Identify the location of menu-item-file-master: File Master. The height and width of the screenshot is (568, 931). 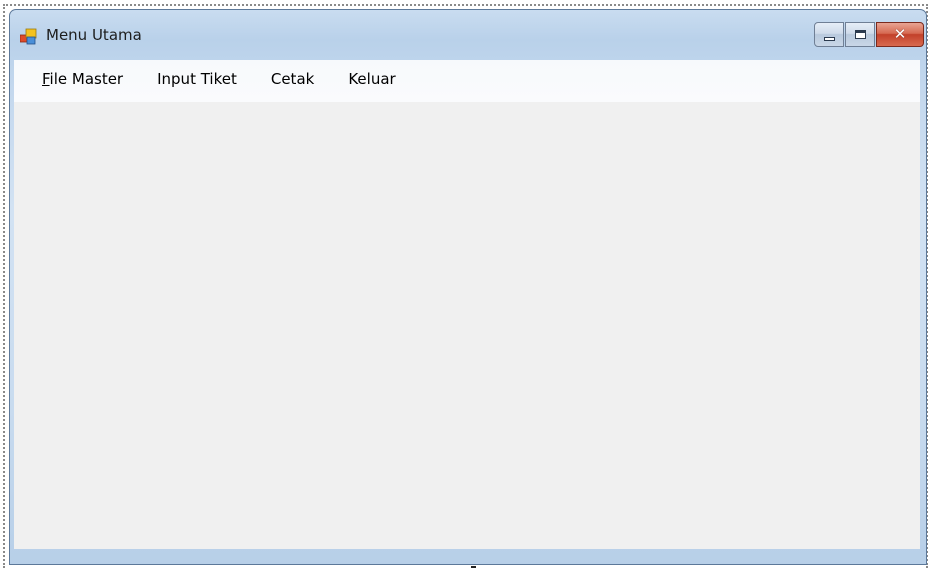
(82, 79).